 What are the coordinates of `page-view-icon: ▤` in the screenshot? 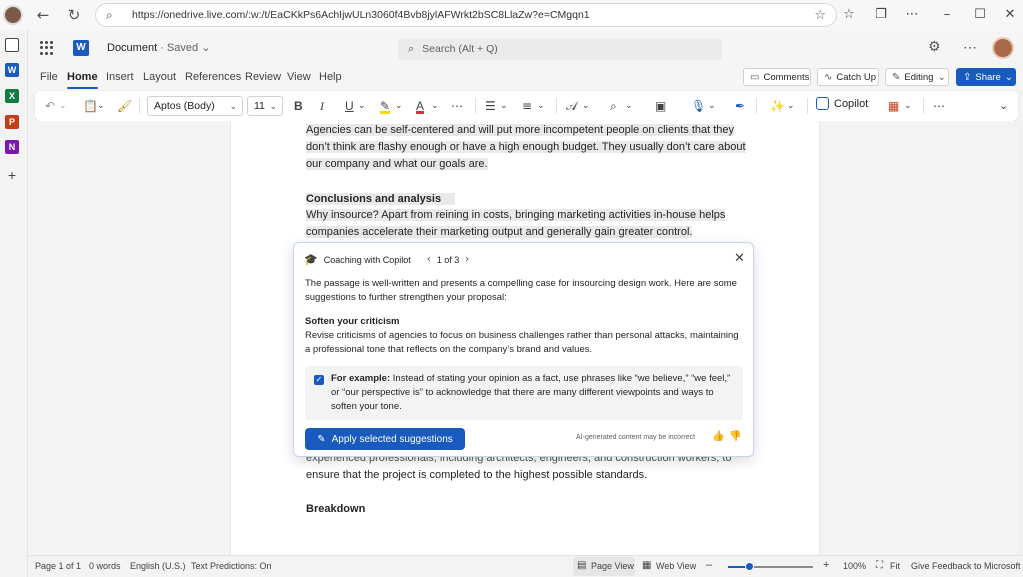 It's located at (581, 565).